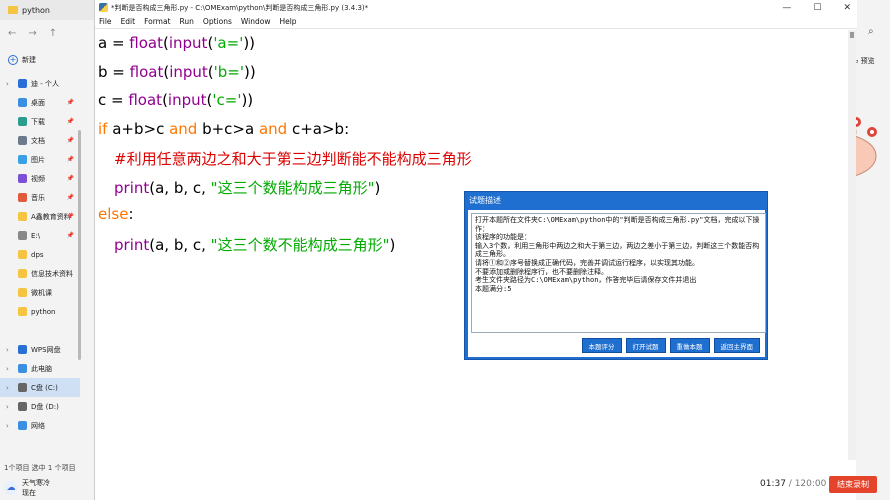  Describe the element at coordinates (47, 488) in the screenshot. I see `weather-widget: ☁ 天气寒冷 现在` at that location.